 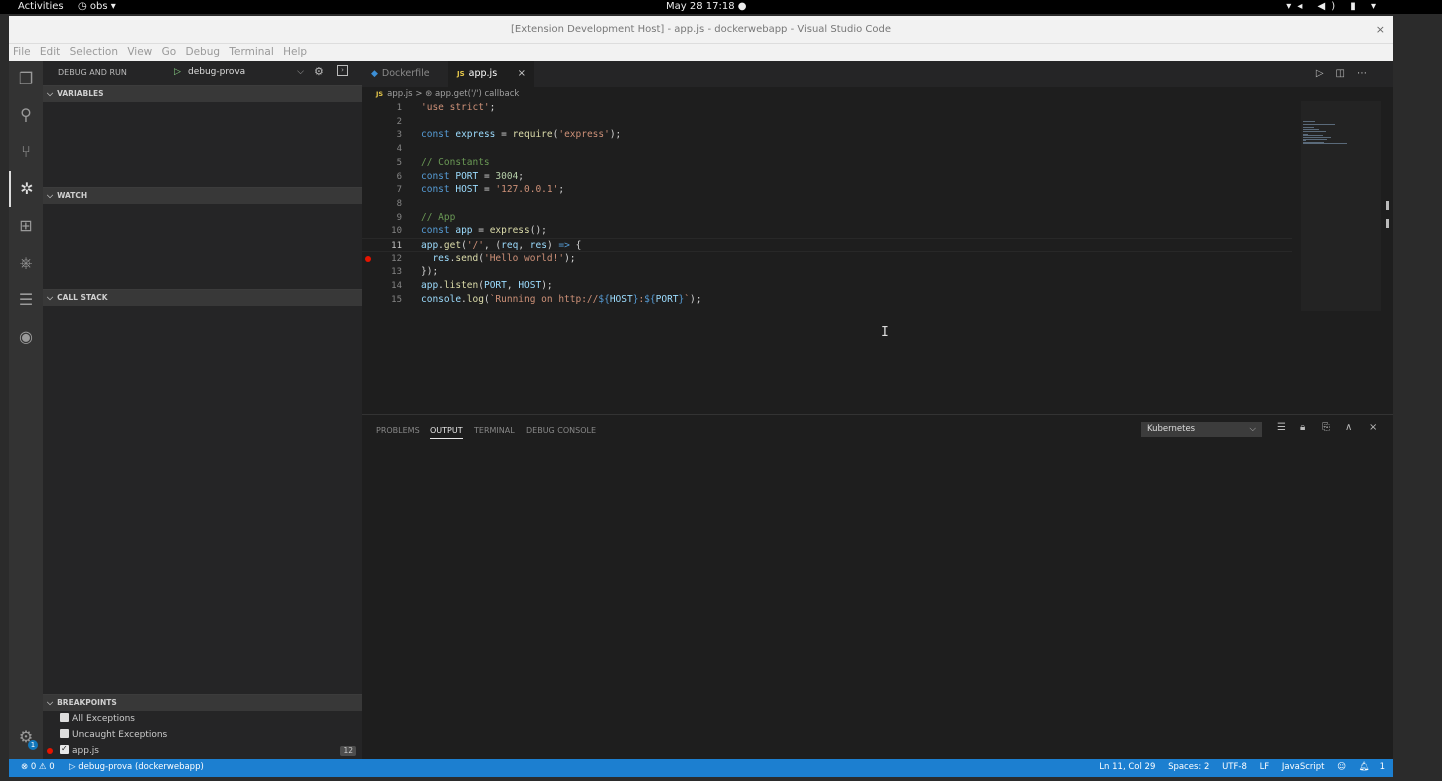 I want to click on minimap, so click(x=1341, y=206).